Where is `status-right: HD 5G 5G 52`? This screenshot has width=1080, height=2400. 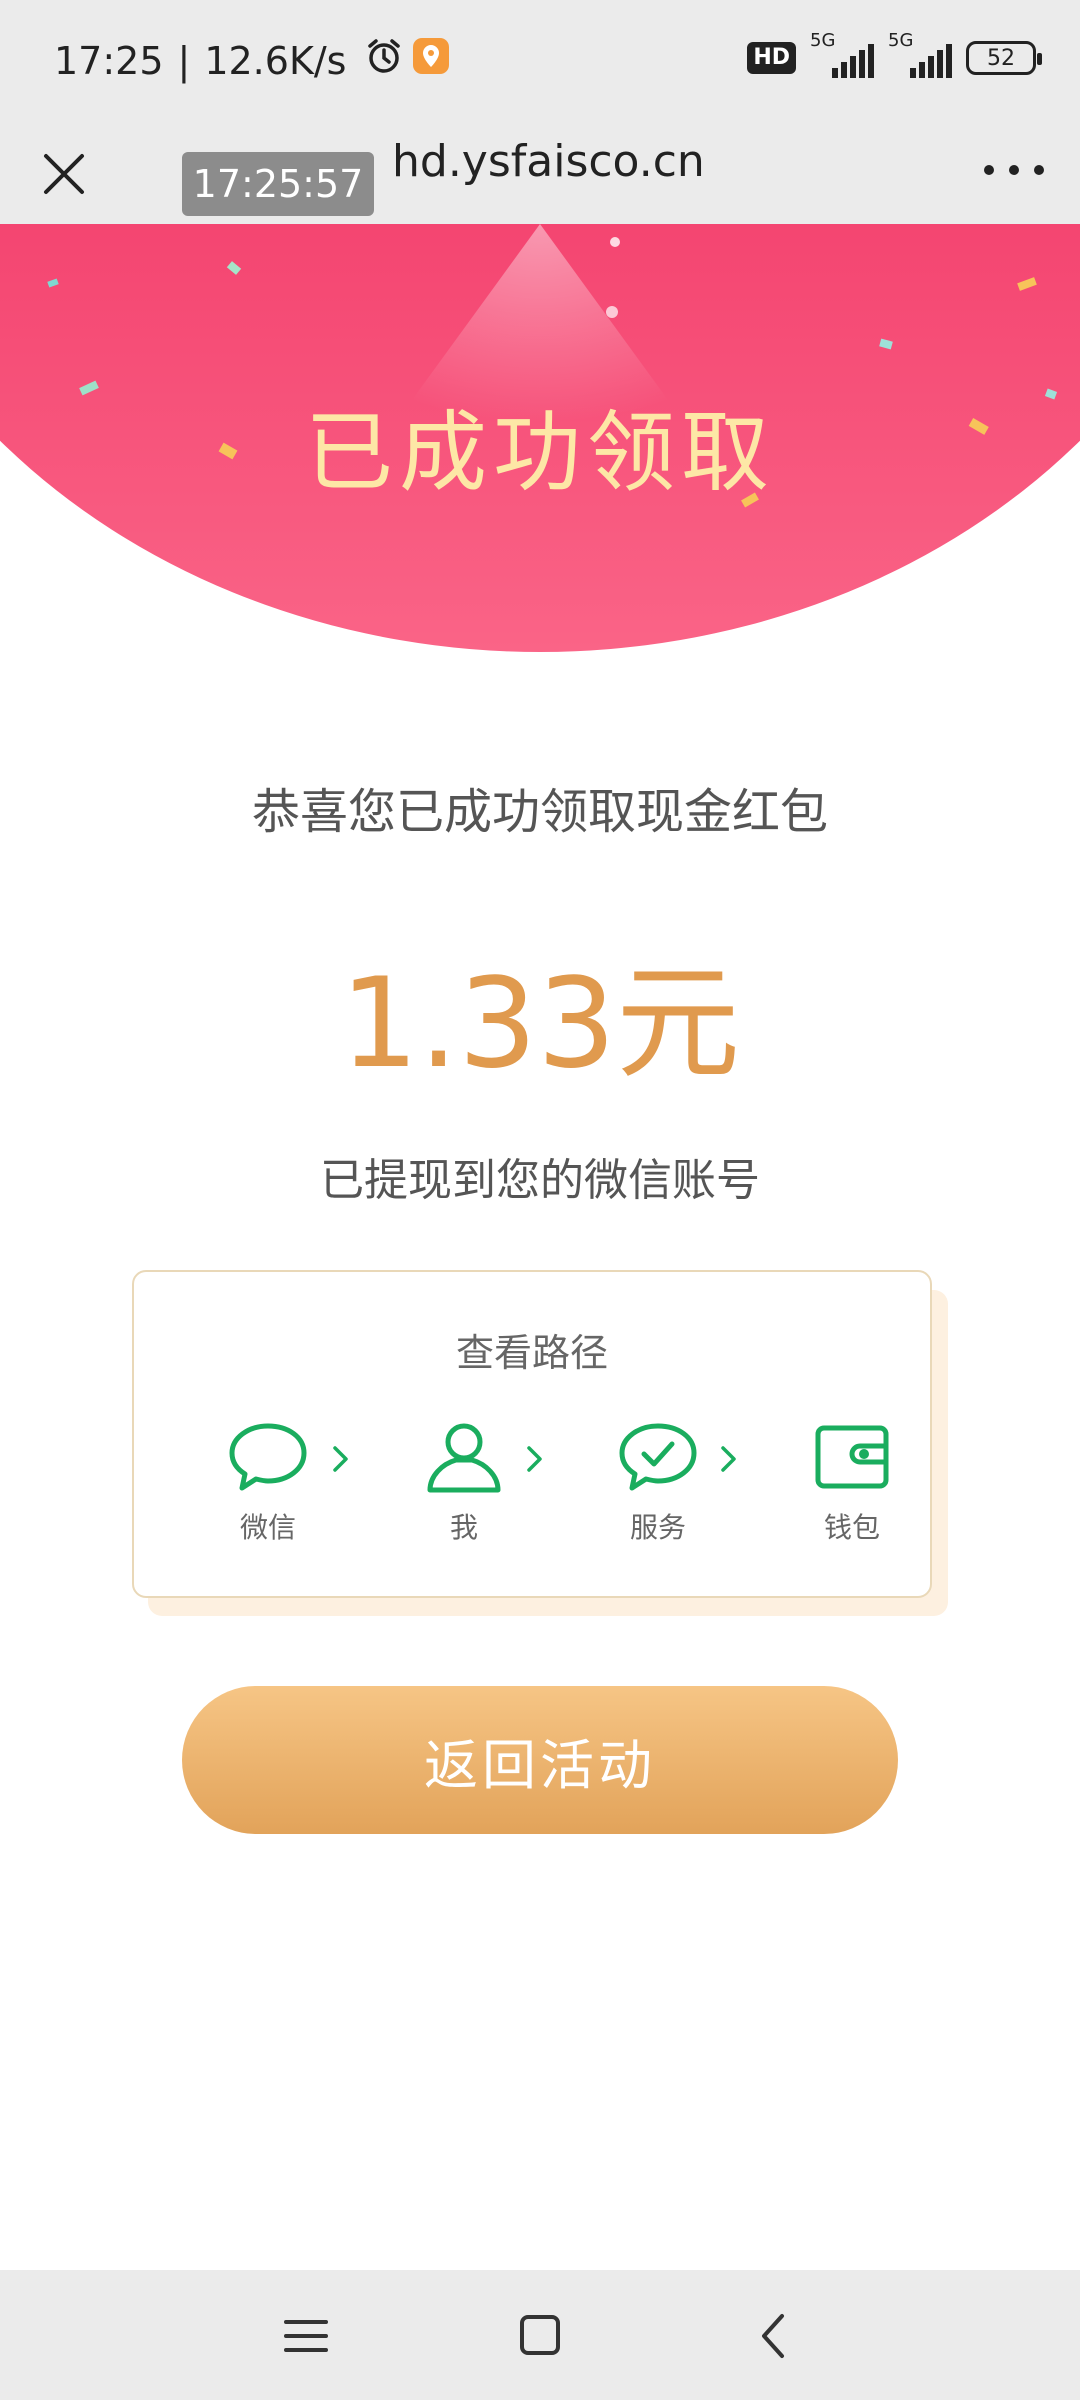
status-right: HD 5G 5G 52 is located at coordinates (894, 54).